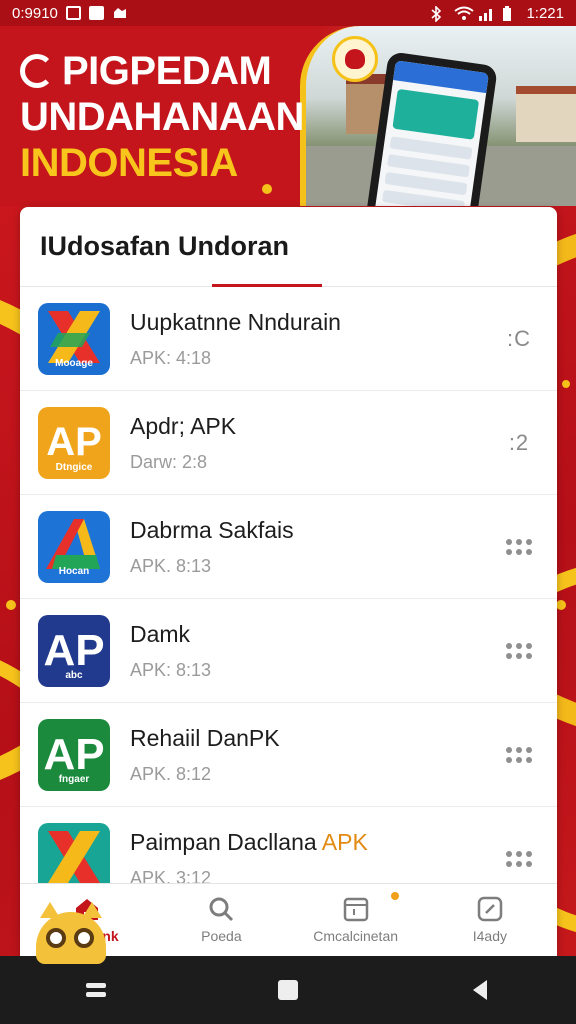 Image resolution: width=576 pixels, height=1024 pixels. I want to click on status-clock: 1:221, so click(545, 13).